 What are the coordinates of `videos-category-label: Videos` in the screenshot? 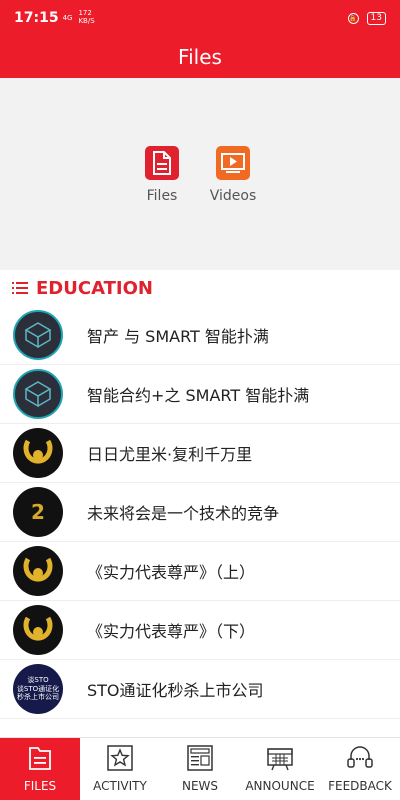 It's located at (233, 196).